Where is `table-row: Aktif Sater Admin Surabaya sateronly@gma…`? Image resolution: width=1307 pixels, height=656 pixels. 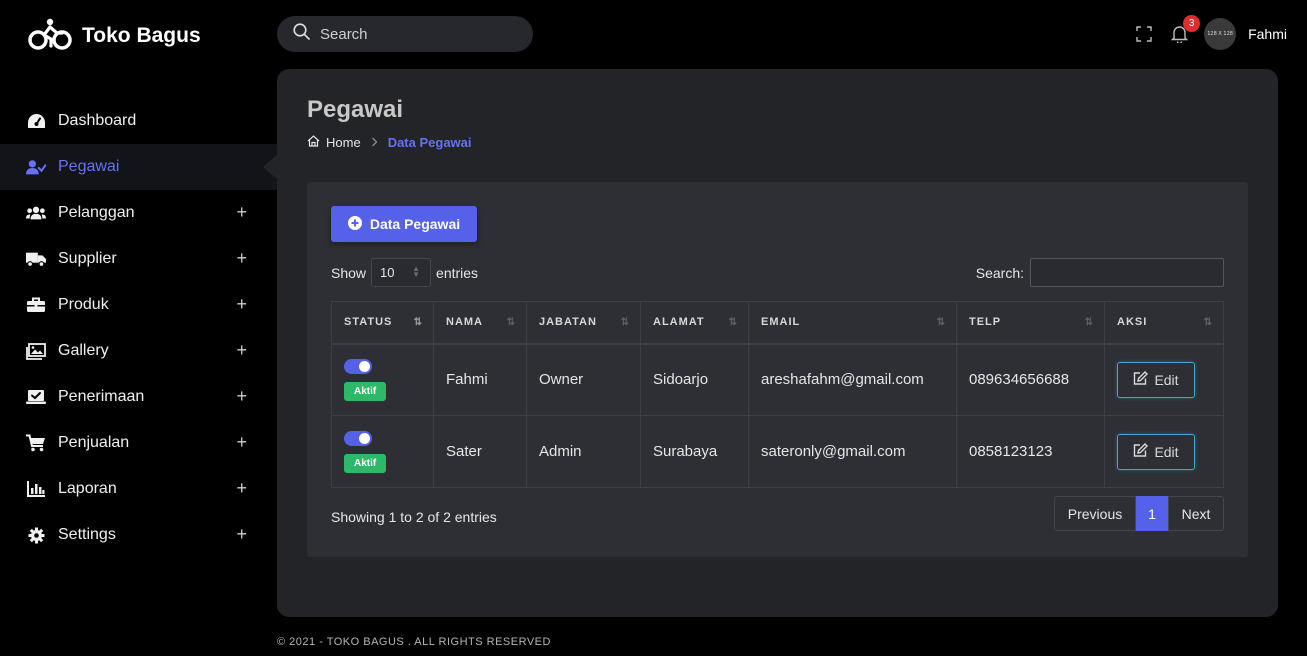
table-row: Aktif Sater Admin Surabaya sateronly@gma… is located at coordinates (777, 451).